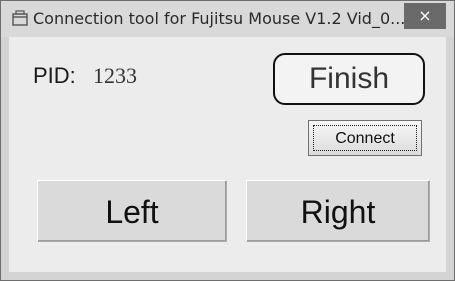  What do you see at coordinates (338, 211) in the screenshot?
I see `right-button: Right` at bounding box center [338, 211].